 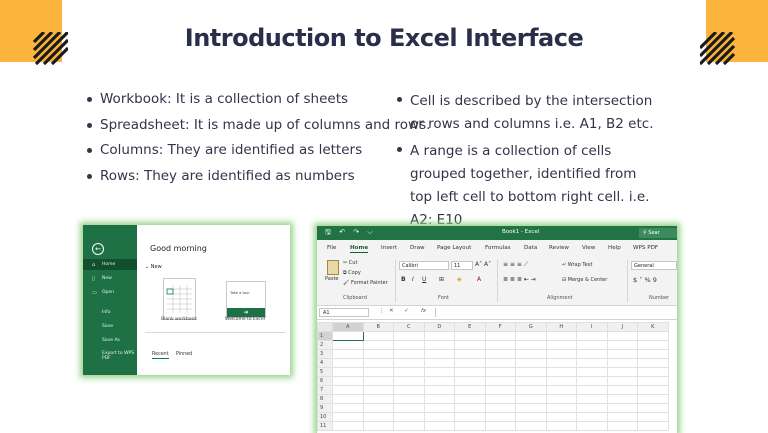 What do you see at coordinates (577, 265) in the screenshot?
I see `wrap-text-button: ↵ Wrap Text` at bounding box center [577, 265].